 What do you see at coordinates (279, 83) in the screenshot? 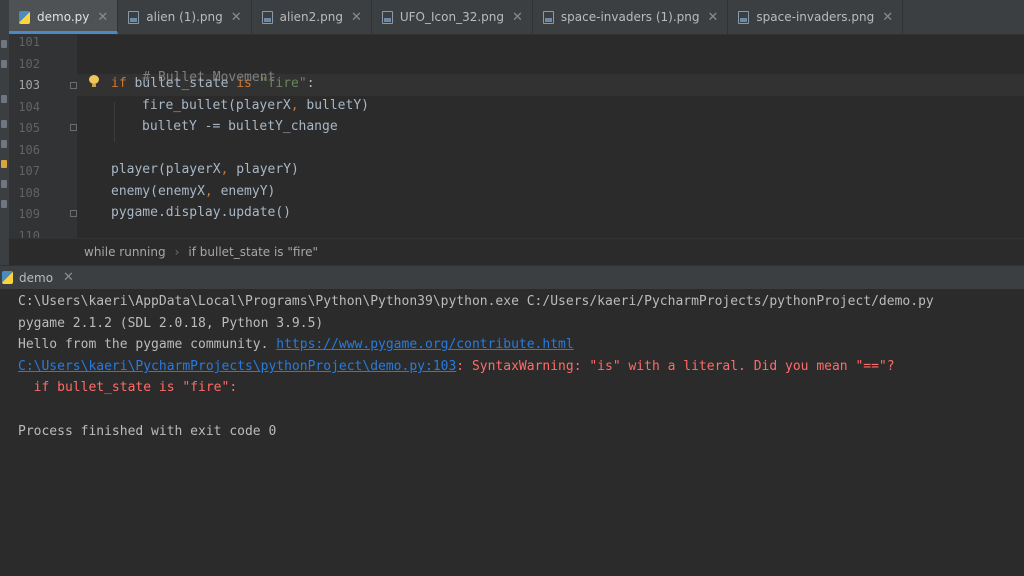
I see `string-literal: "fire"` at bounding box center [279, 83].